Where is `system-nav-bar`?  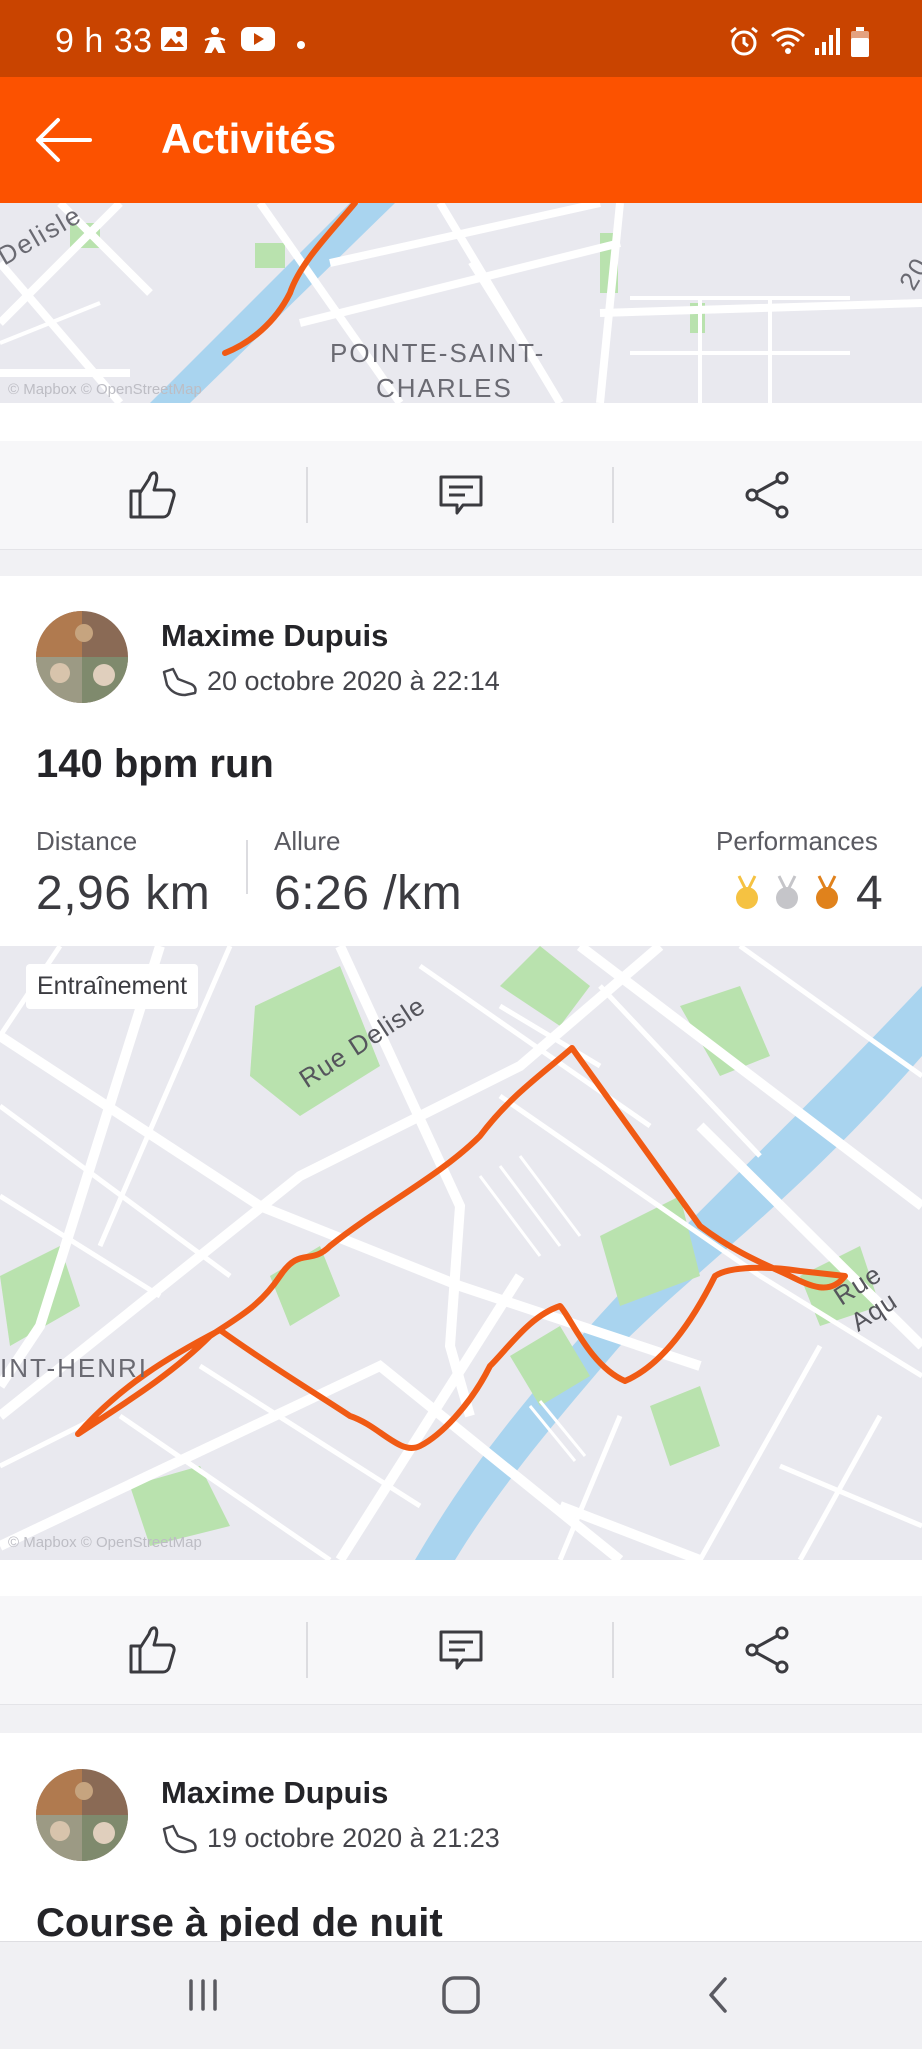 system-nav-bar is located at coordinates (461, 1995).